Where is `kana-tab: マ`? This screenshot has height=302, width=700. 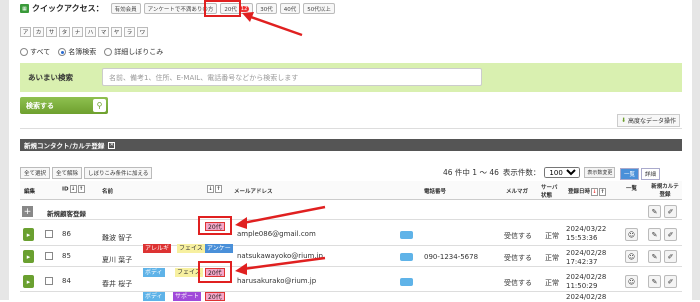
kana-tab: マ is located at coordinates (103, 32).